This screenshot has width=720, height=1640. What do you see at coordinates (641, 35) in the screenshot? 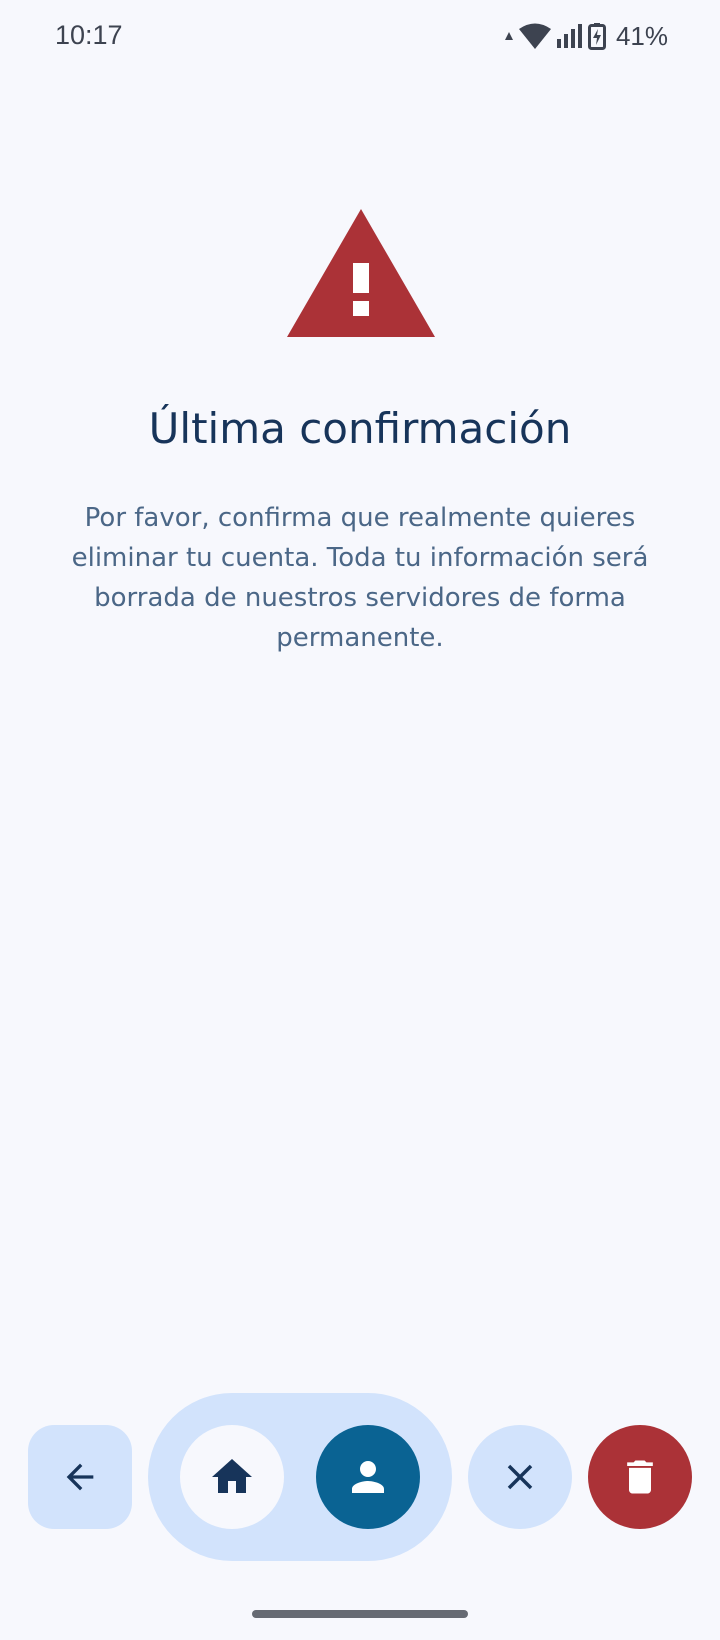
I see `battery-percentage: 41%` at bounding box center [641, 35].